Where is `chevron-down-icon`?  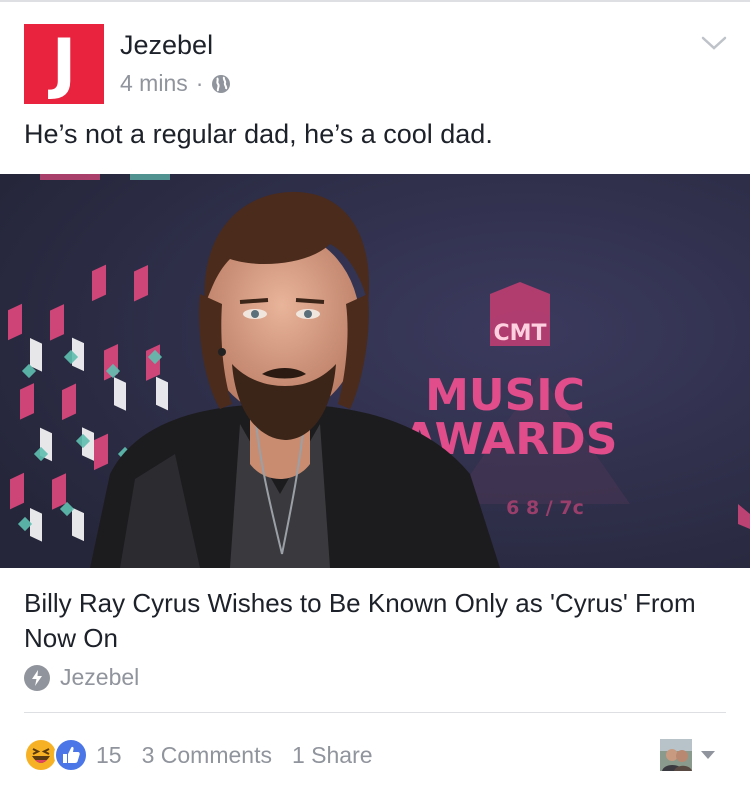
chevron-down-icon is located at coordinates (714, 43).